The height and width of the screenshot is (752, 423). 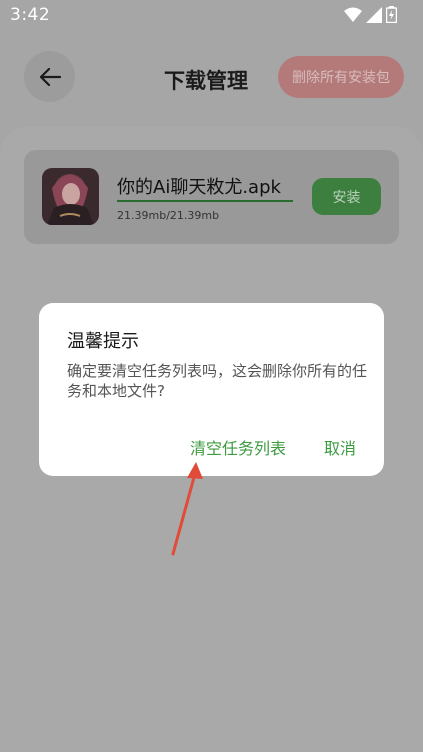 I want to click on arrow-left-icon, so click(x=50, y=76).